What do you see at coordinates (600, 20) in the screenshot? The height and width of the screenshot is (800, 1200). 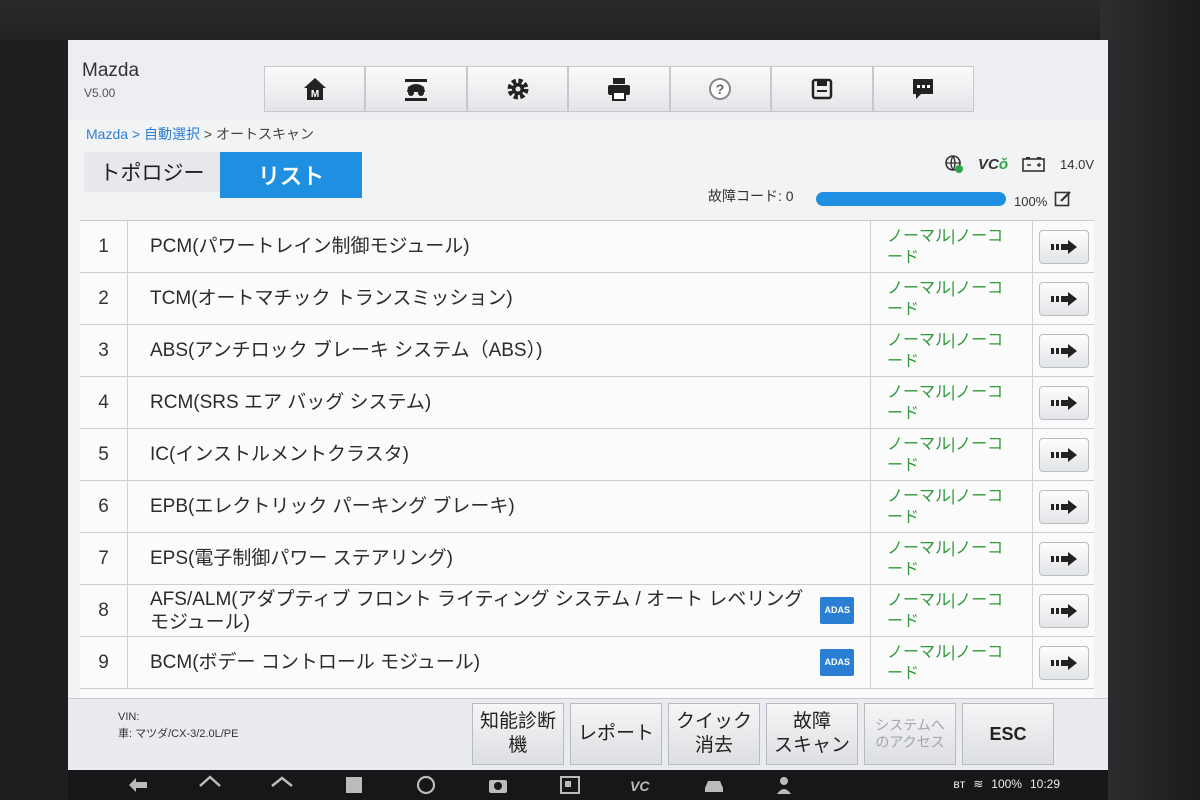 I see `device-bezel-top` at bounding box center [600, 20].